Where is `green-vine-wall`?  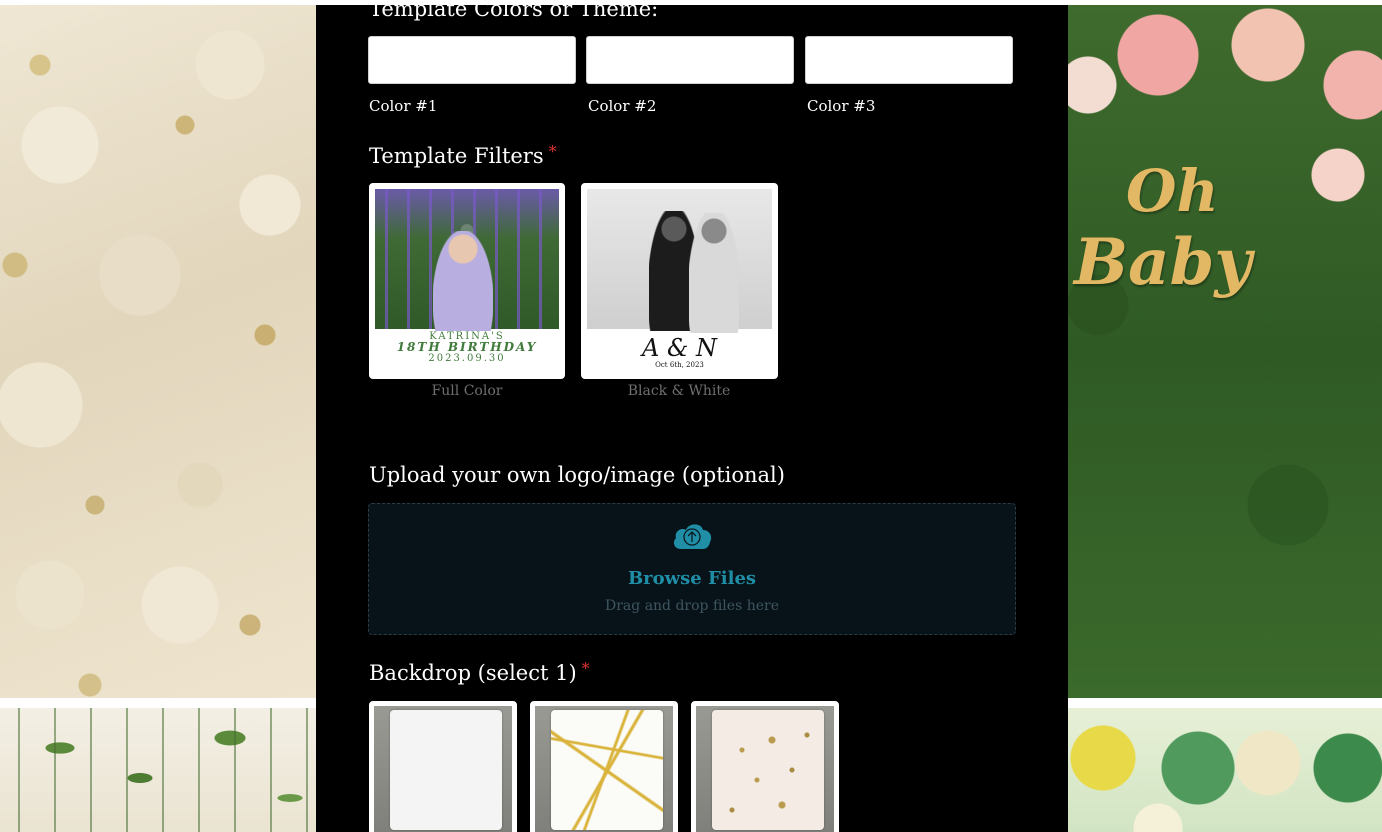 green-vine-wall is located at coordinates (158, 770).